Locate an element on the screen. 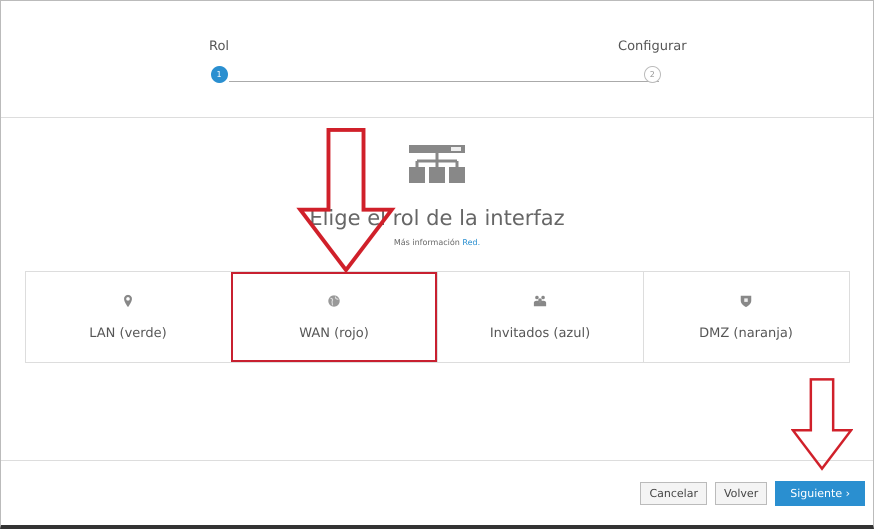  next-button: Siguiente › is located at coordinates (820, 493).